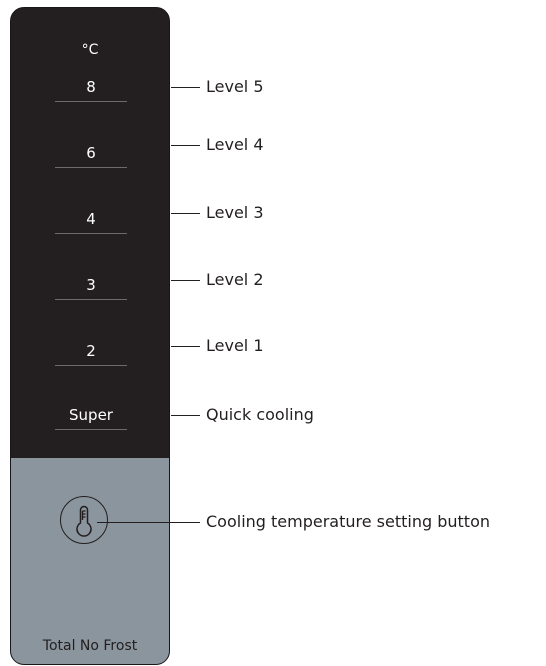  I want to click on level-indicator-5: 8, so click(91, 90).